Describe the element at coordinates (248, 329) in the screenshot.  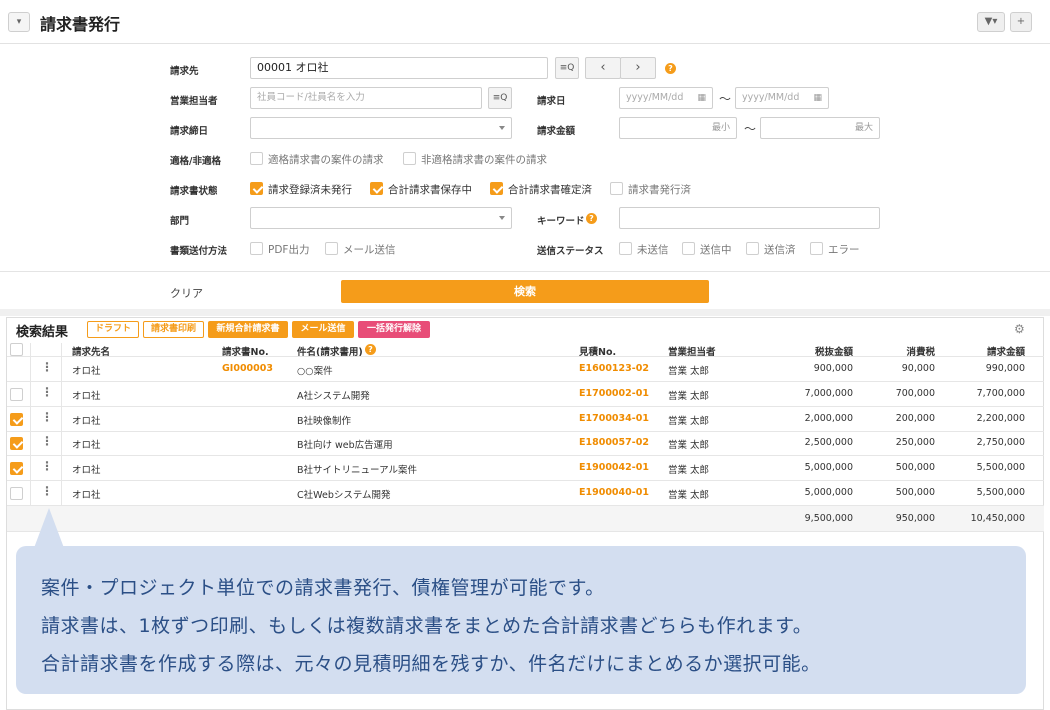
I see `new-summary-invoice-button: 新規合計請求書` at that location.